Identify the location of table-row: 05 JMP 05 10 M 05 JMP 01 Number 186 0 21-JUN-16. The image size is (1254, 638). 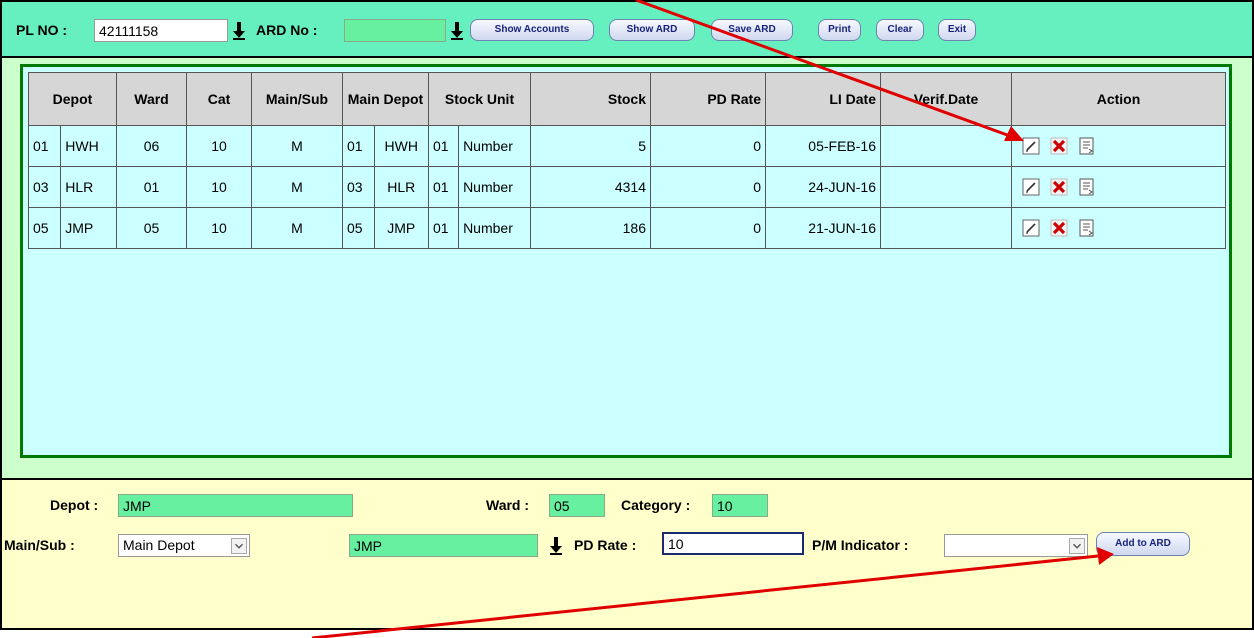
(626, 228).